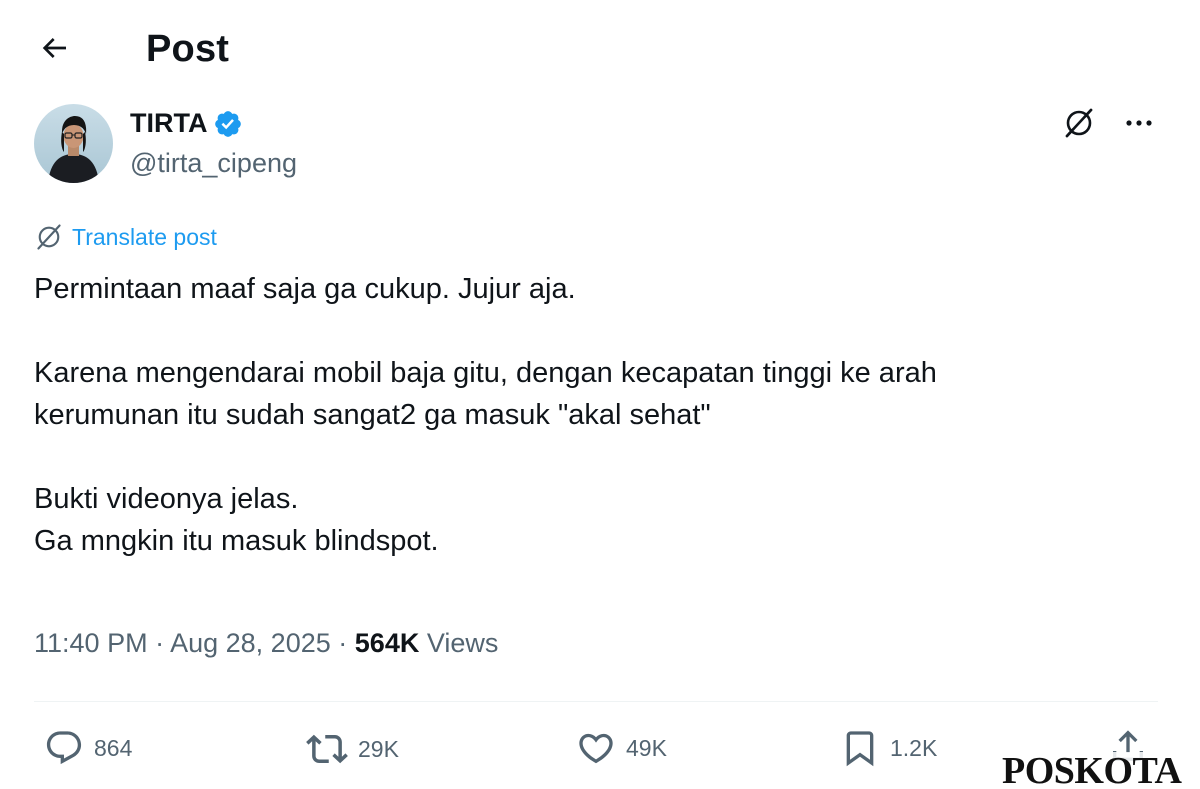 Image resolution: width=1200 pixels, height=789 pixels. I want to click on post-top-actions, so click(1109, 123).